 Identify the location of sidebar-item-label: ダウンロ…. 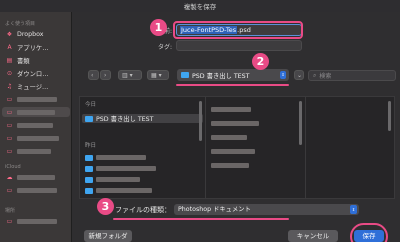
(33, 74).